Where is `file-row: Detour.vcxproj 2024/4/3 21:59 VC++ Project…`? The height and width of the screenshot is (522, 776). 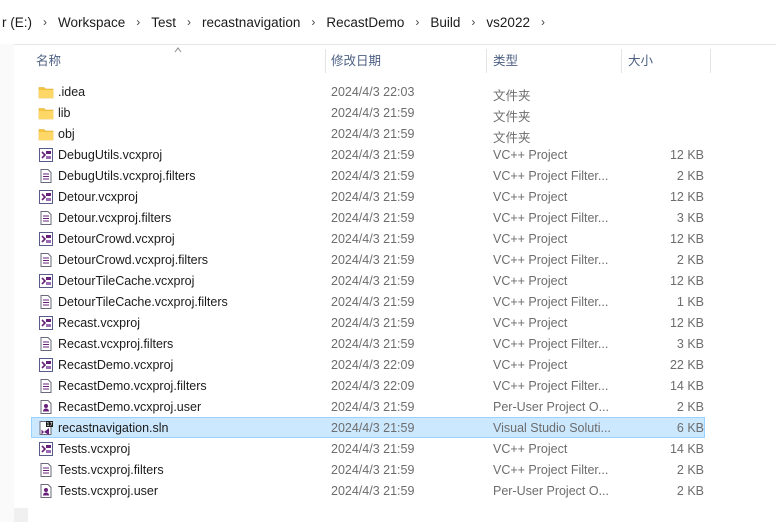
file-row: Detour.vcxproj 2024/4/3 21:59 VC++ Project… is located at coordinates (368, 196).